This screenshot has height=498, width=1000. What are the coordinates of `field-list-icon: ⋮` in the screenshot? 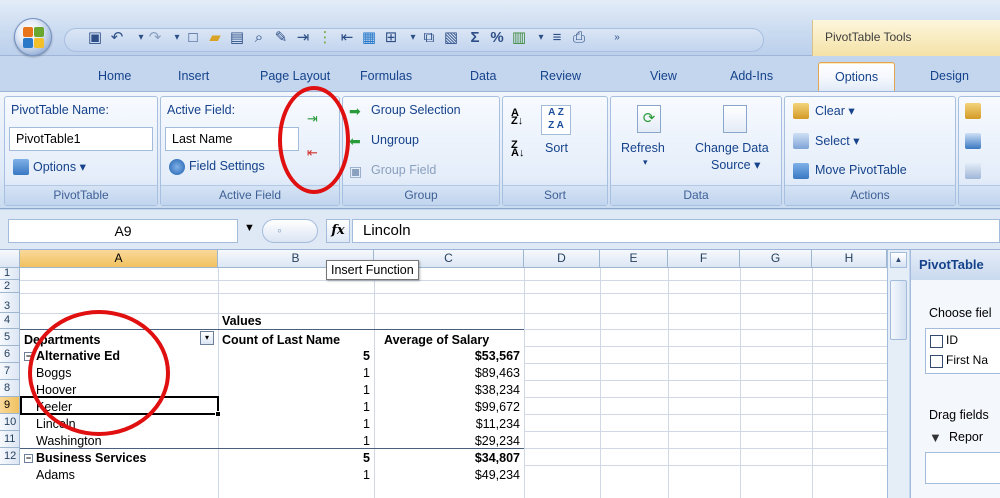 It's located at (325, 38).